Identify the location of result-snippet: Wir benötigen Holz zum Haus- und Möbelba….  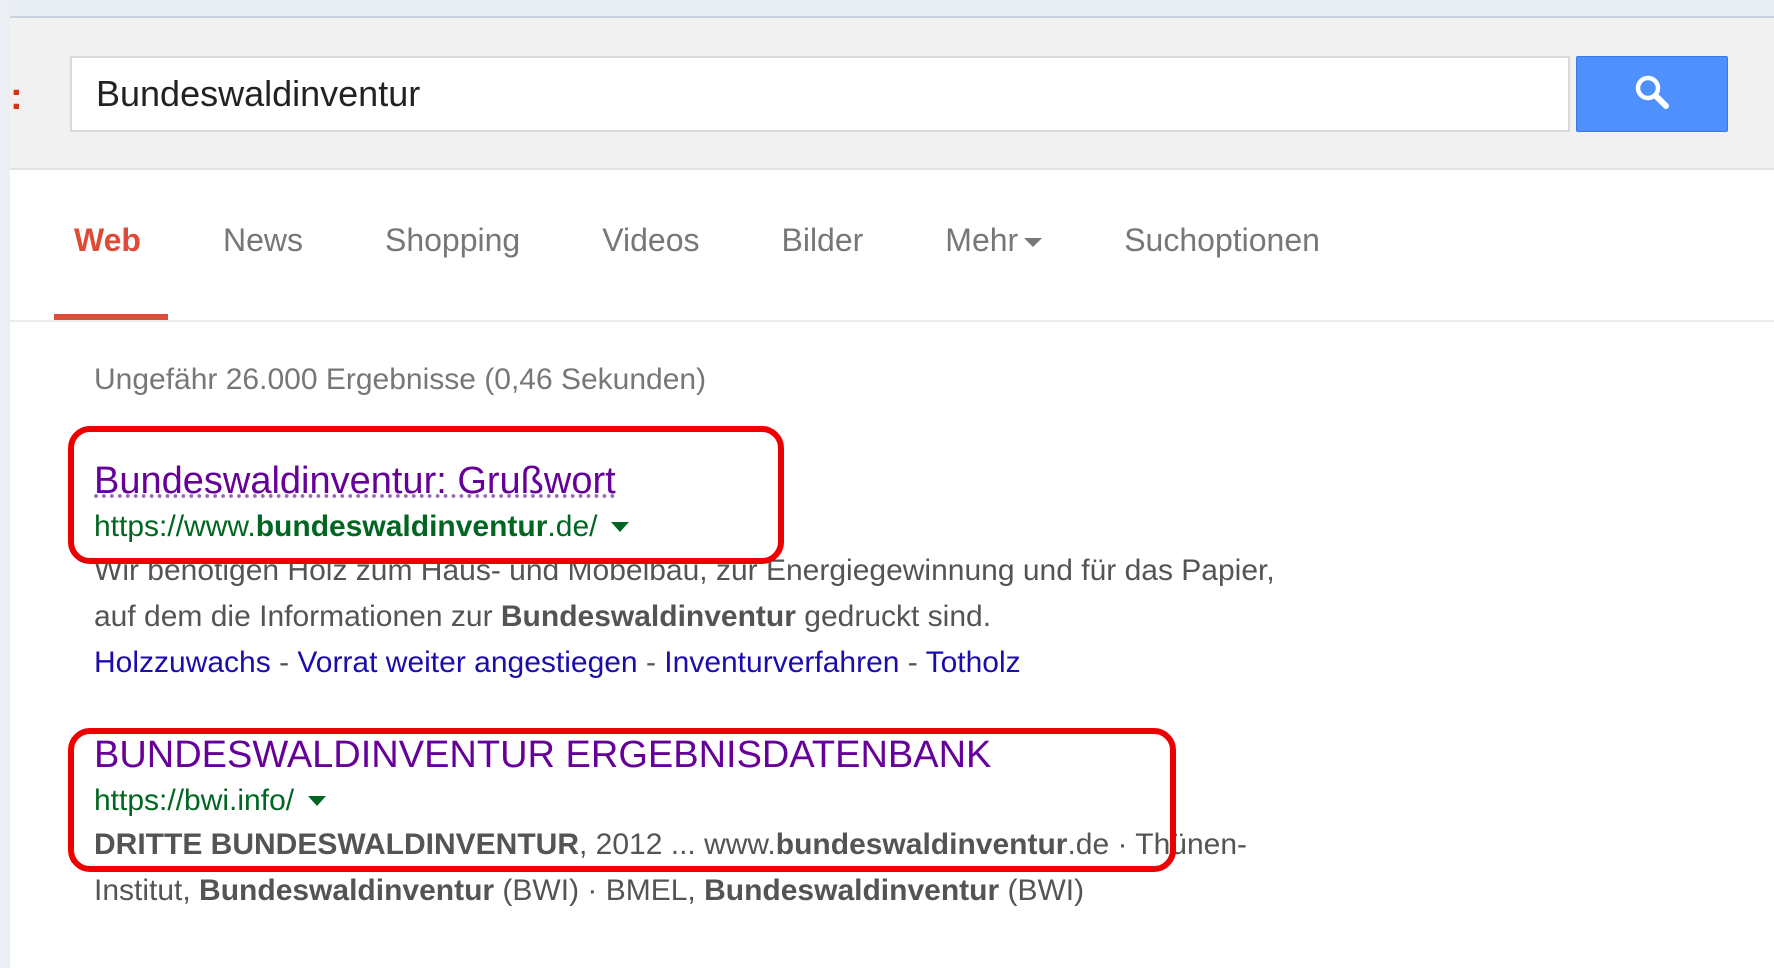
(684, 593).